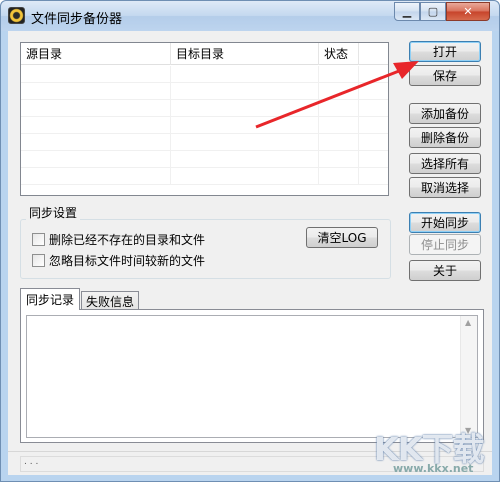  What do you see at coordinates (50, 299) in the screenshot?
I see `tab-sync-log: 同步记录` at bounding box center [50, 299].